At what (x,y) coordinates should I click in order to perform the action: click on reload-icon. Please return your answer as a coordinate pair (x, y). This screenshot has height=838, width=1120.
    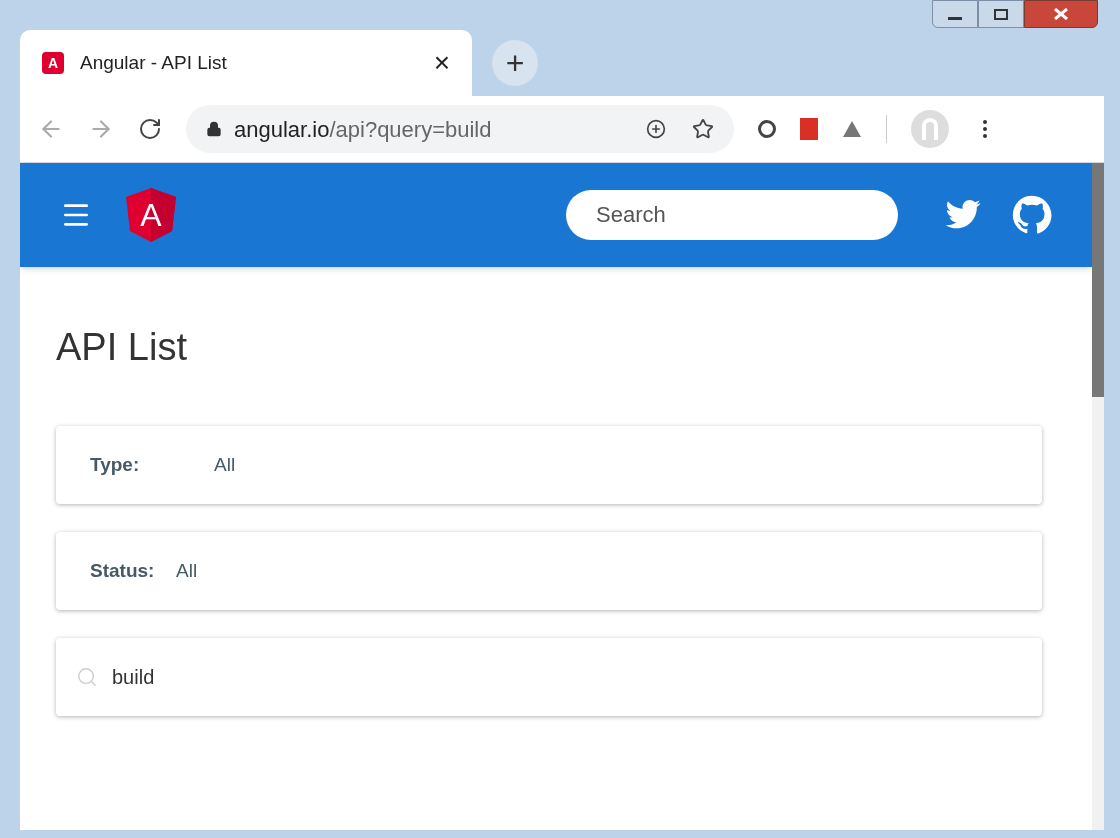
    Looking at the image, I should click on (150, 129).